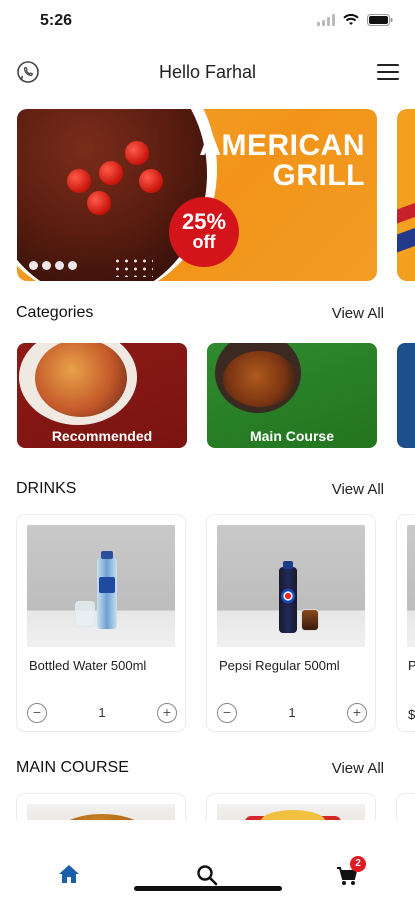 The height and width of the screenshot is (900, 415). Describe the element at coordinates (55, 312) in the screenshot. I see `section-title: Categories` at that location.